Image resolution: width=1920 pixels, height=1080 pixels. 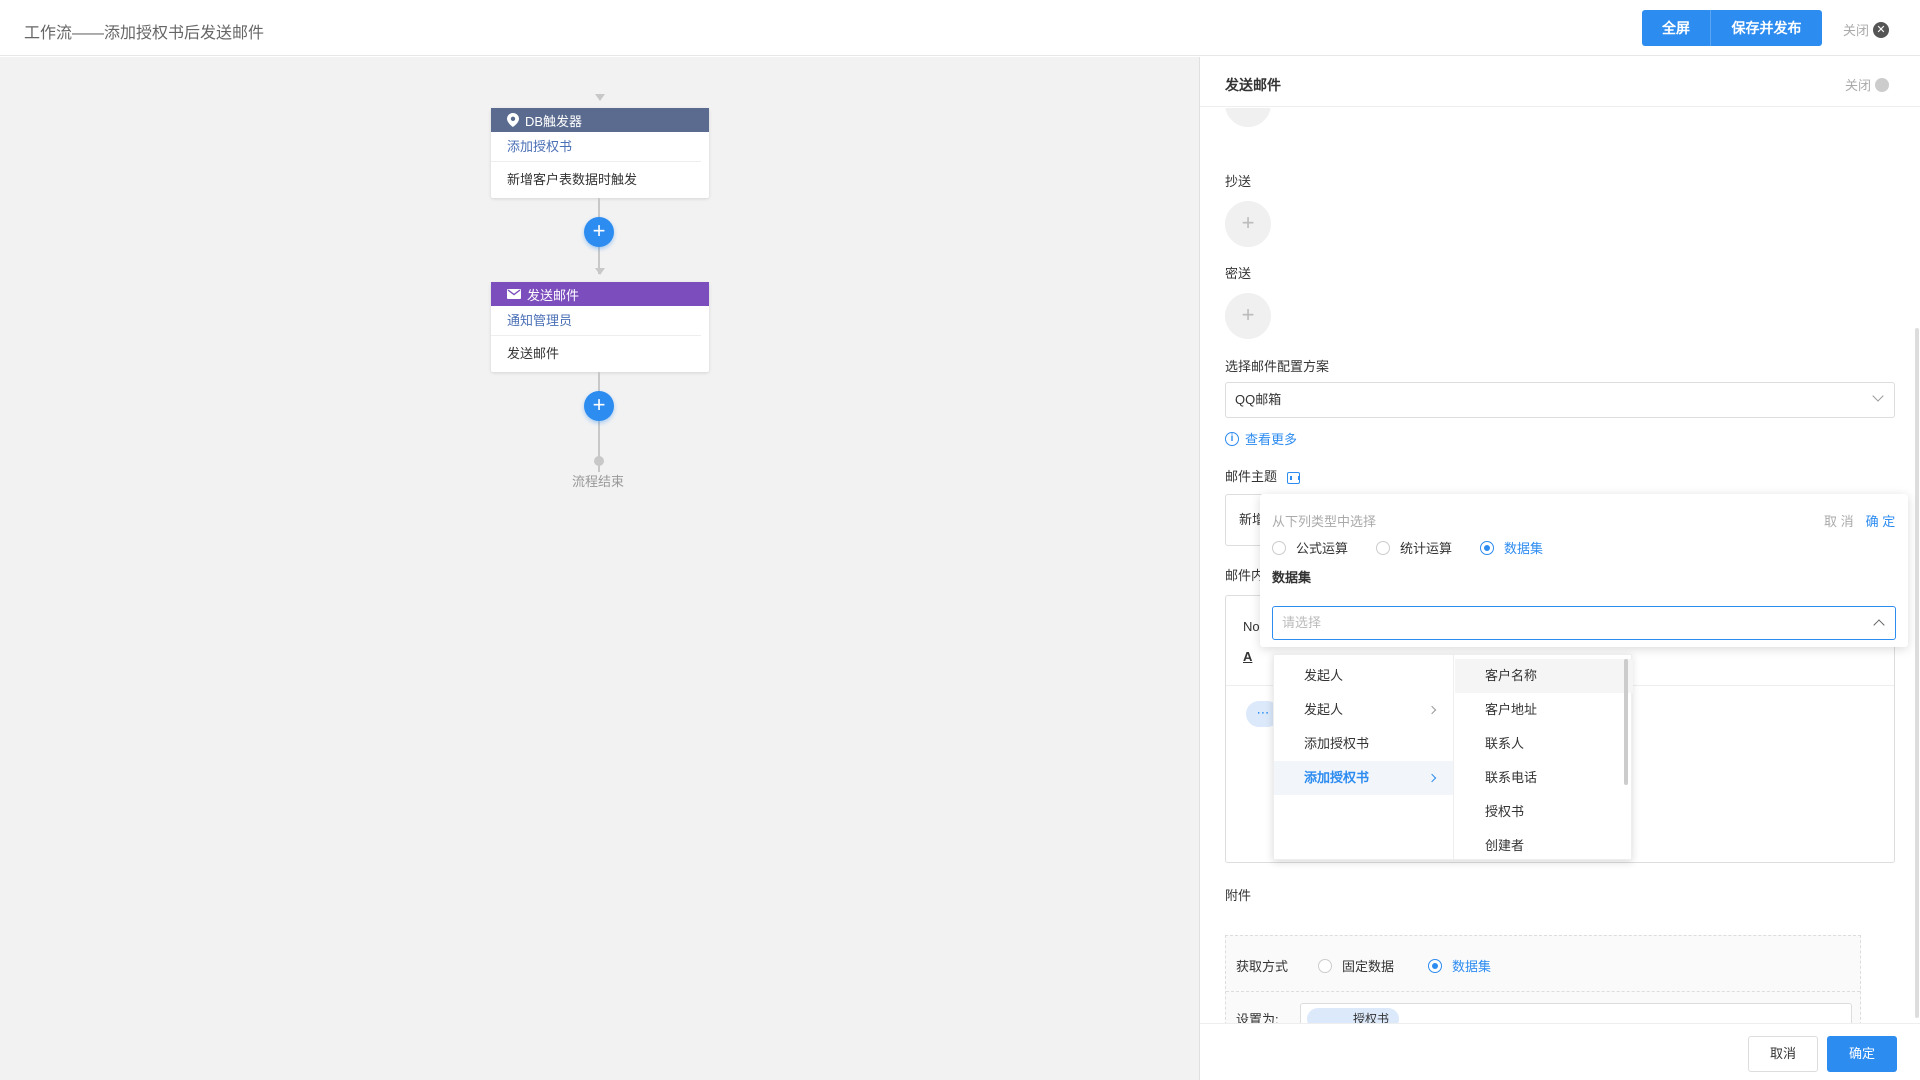 What do you see at coordinates (1584, 623) in the screenshot?
I see `dataset-select: 请选择` at bounding box center [1584, 623].